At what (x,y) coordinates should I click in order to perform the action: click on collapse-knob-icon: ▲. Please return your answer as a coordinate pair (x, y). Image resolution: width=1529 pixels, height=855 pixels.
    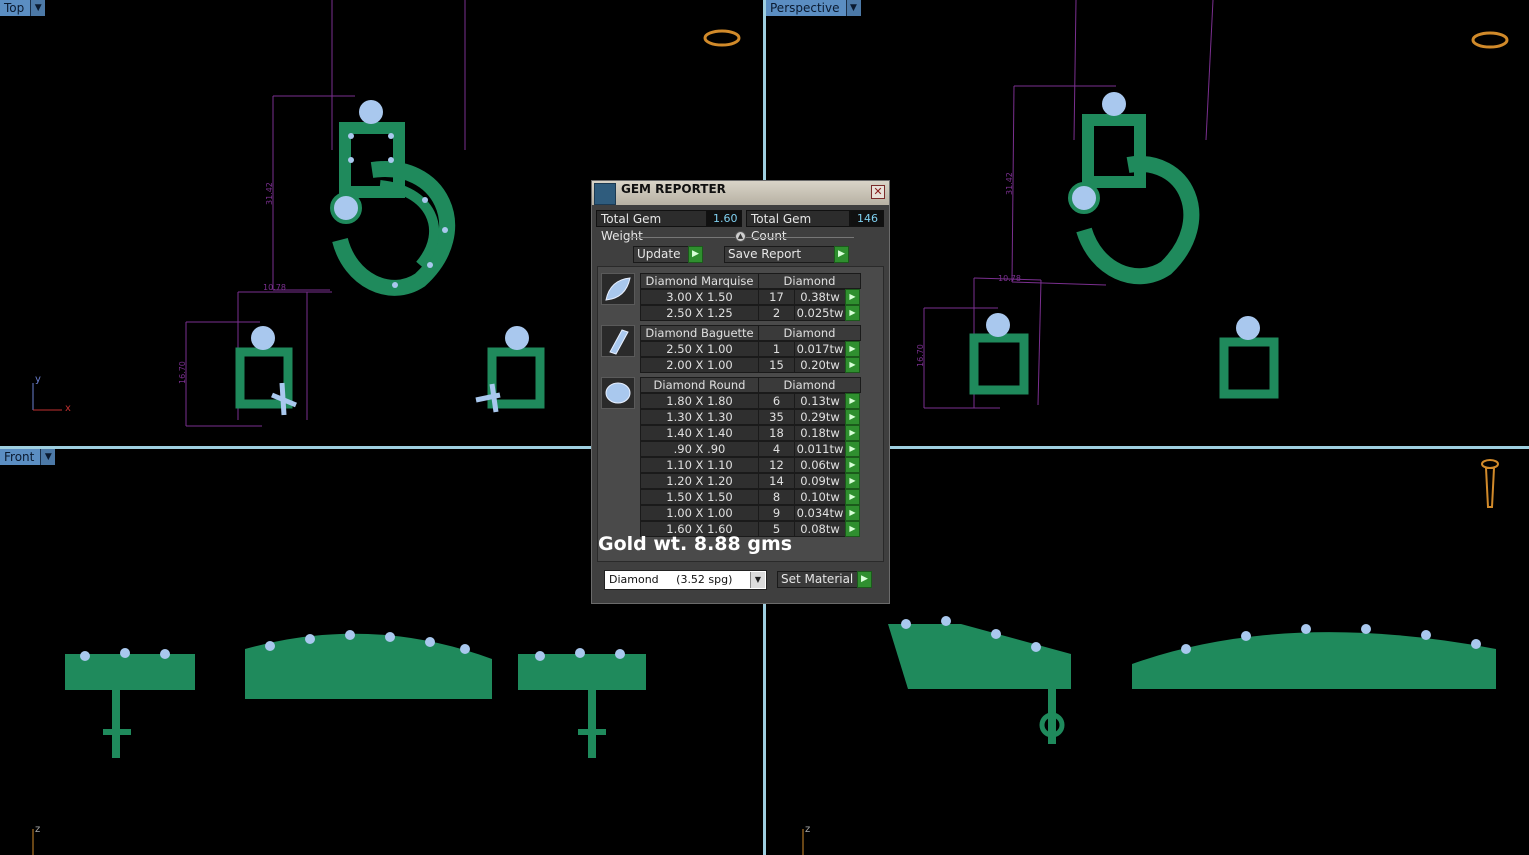
    Looking at the image, I should click on (740, 236).